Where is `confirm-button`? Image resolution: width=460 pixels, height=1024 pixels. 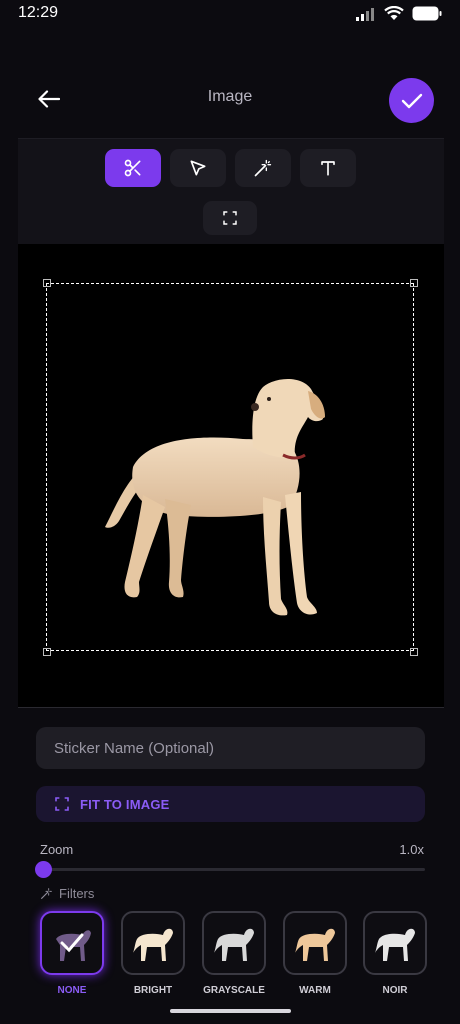
confirm-button is located at coordinates (411, 100).